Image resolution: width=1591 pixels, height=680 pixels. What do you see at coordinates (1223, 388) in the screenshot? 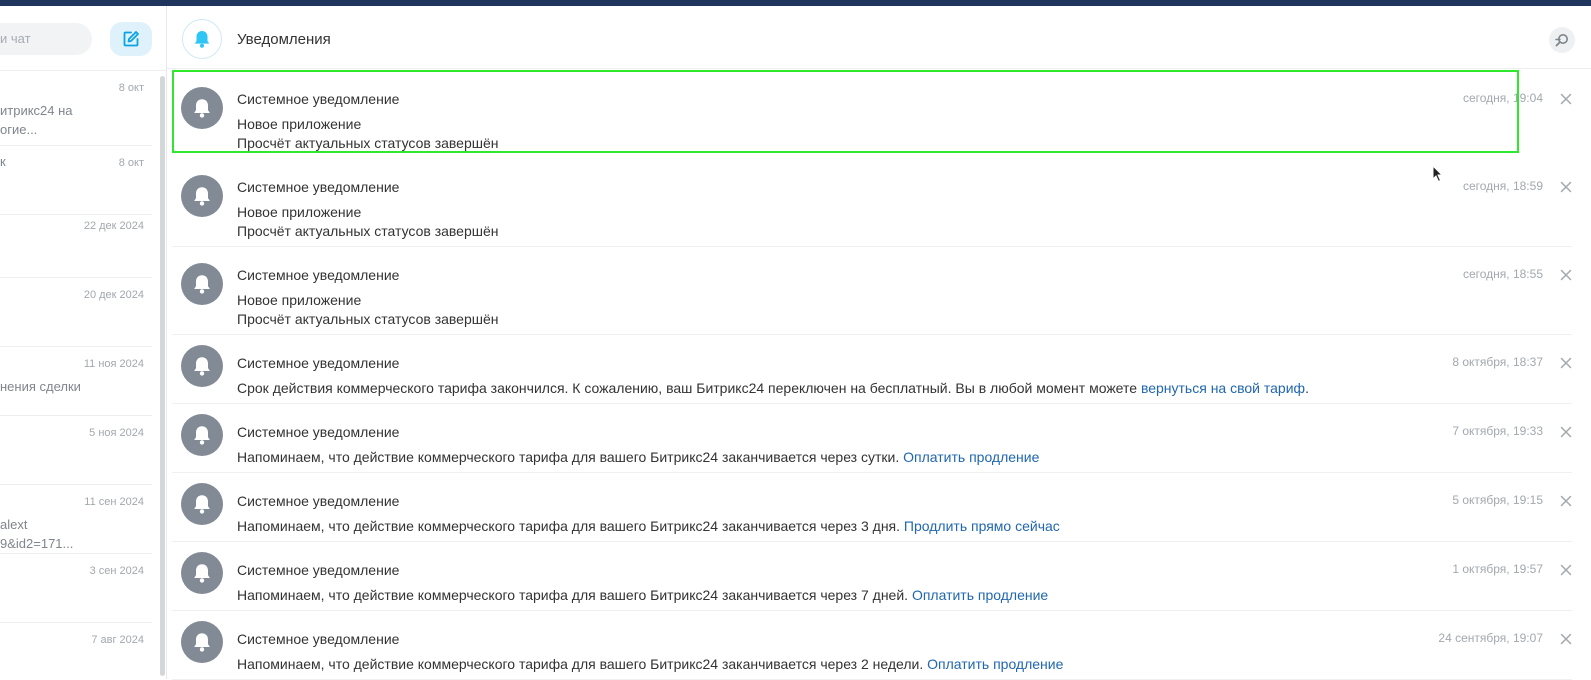
I see `notification-link: вернуться на свой тариф` at bounding box center [1223, 388].